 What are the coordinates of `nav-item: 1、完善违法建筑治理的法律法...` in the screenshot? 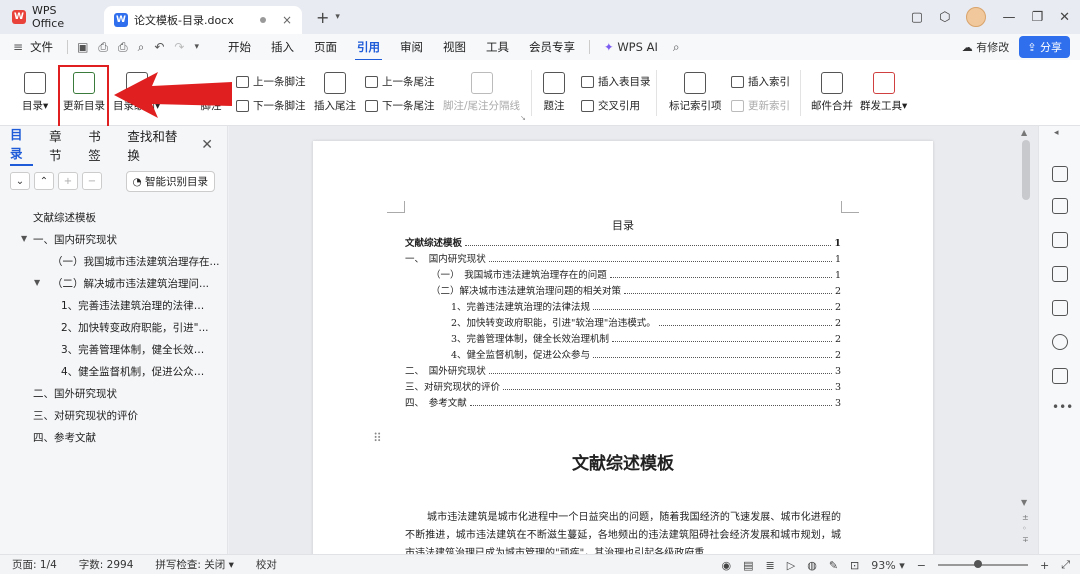 It's located at (137, 305).